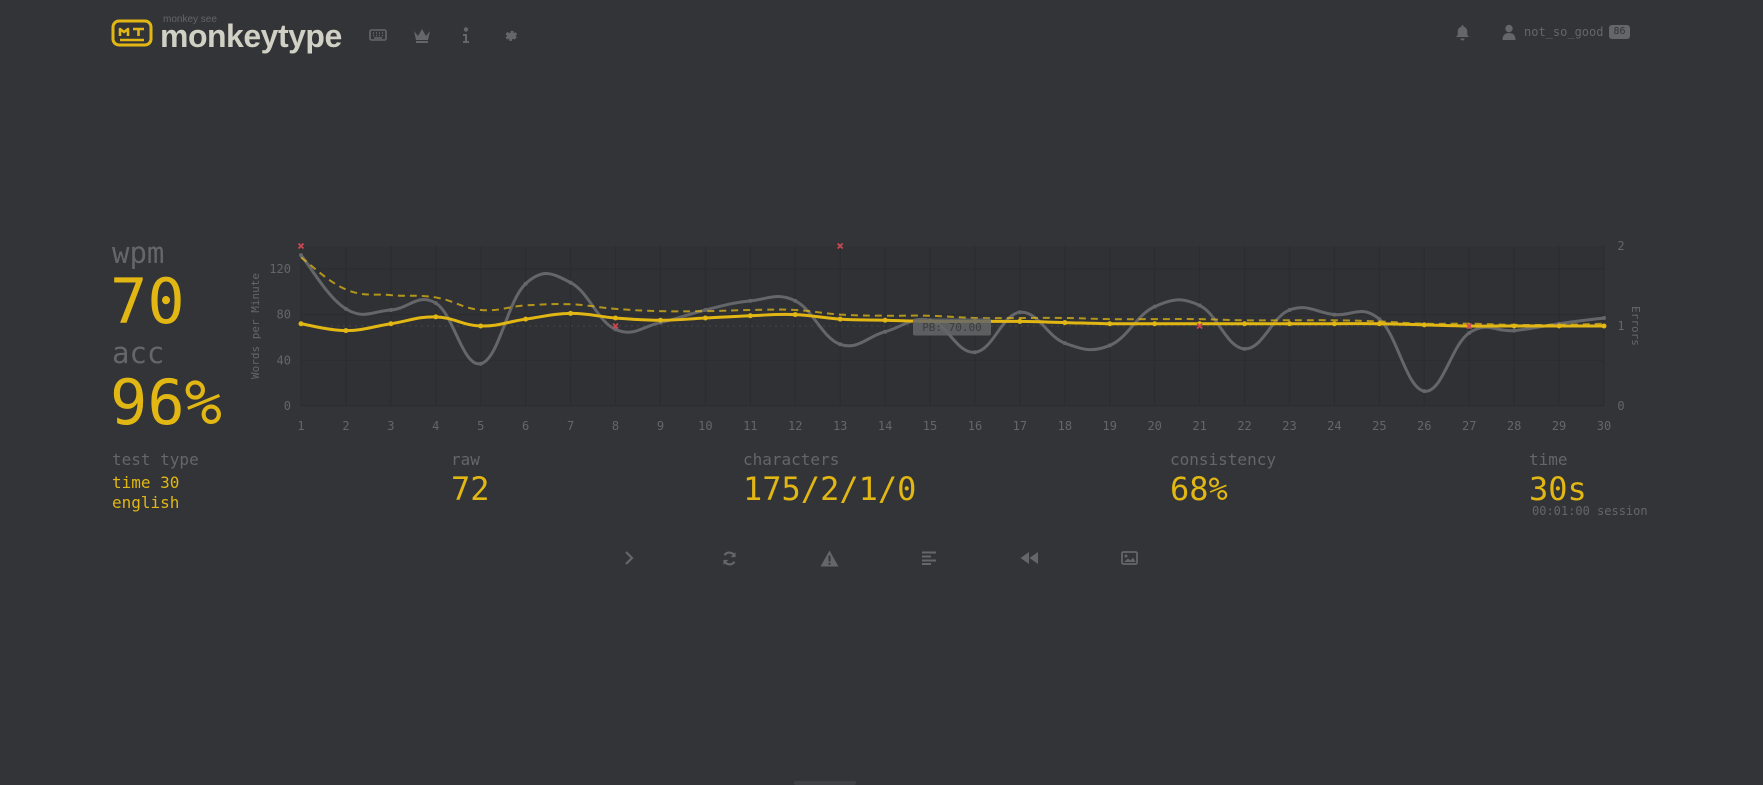  What do you see at coordinates (435, 426) in the screenshot?
I see `x-tick-label: 4` at bounding box center [435, 426].